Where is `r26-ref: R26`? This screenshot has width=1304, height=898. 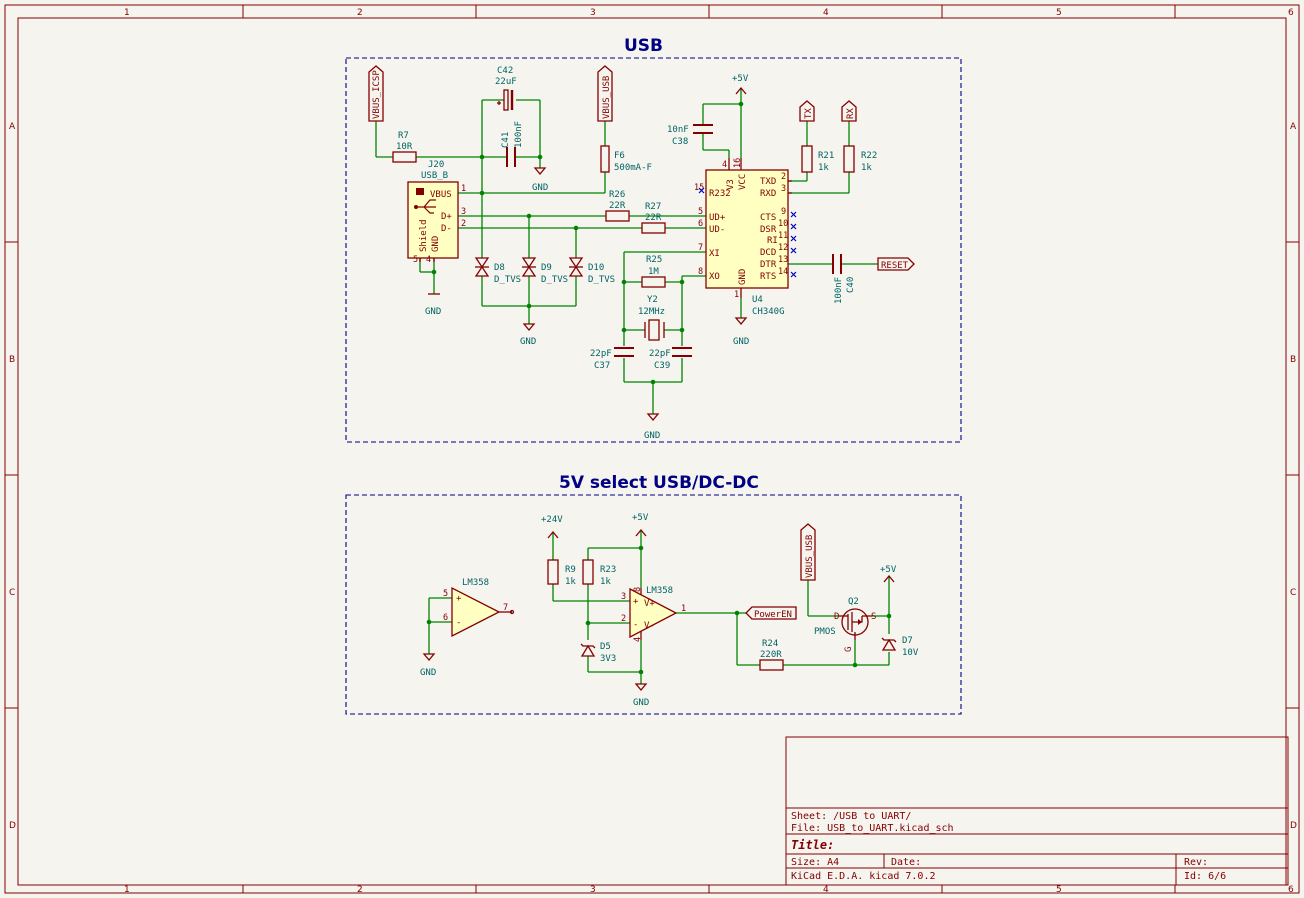 r26-ref: R26 is located at coordinates (617, 195).